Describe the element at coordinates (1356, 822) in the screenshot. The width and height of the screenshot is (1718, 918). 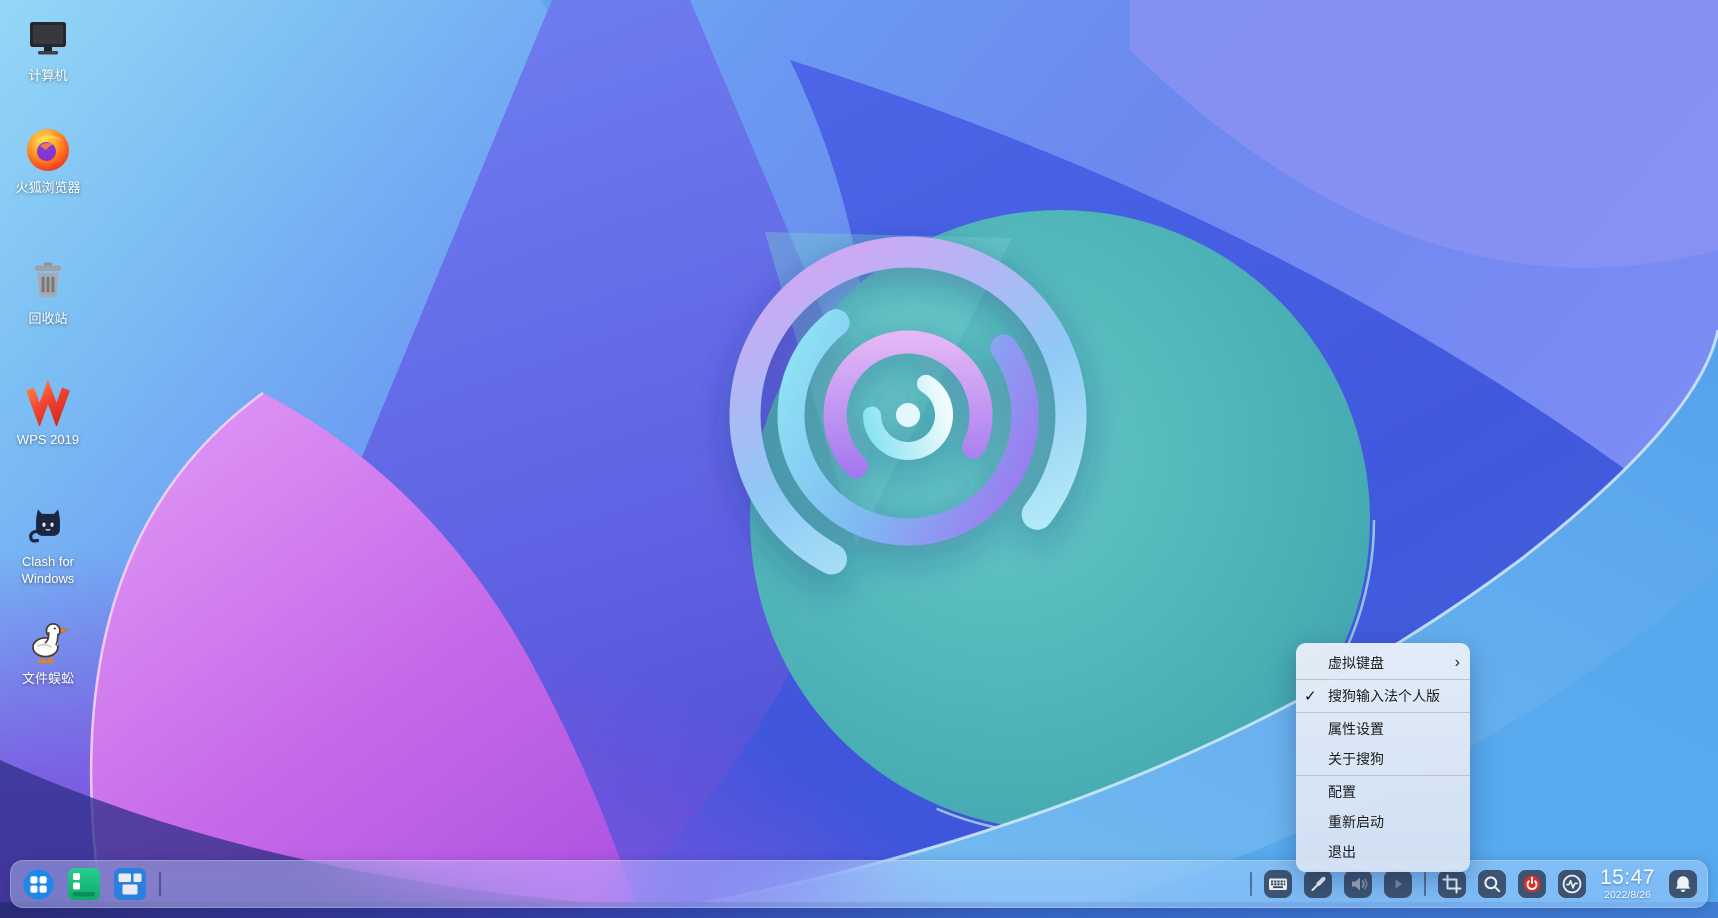
I see `menu-item-label: 重新启动` at that location.